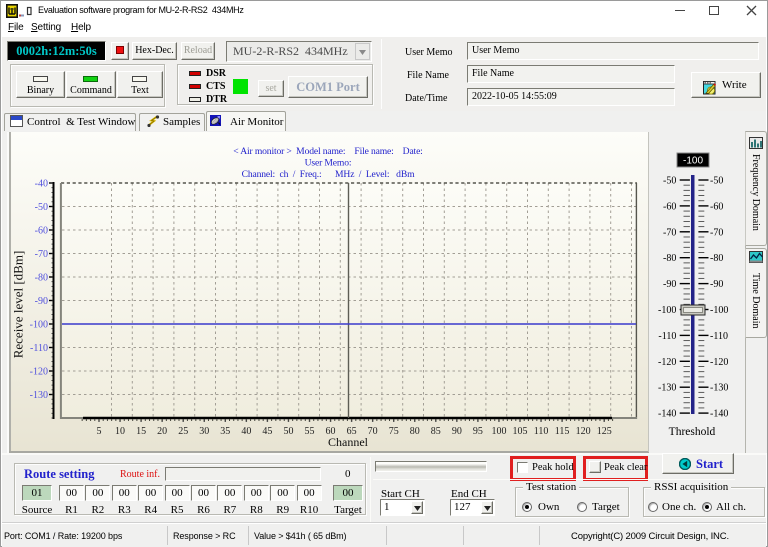 The height and width of the screenshot is (547, 768). Describe the element at coordinates (394, 431) in the screenshot. I see `svg-text: 75` at that location.